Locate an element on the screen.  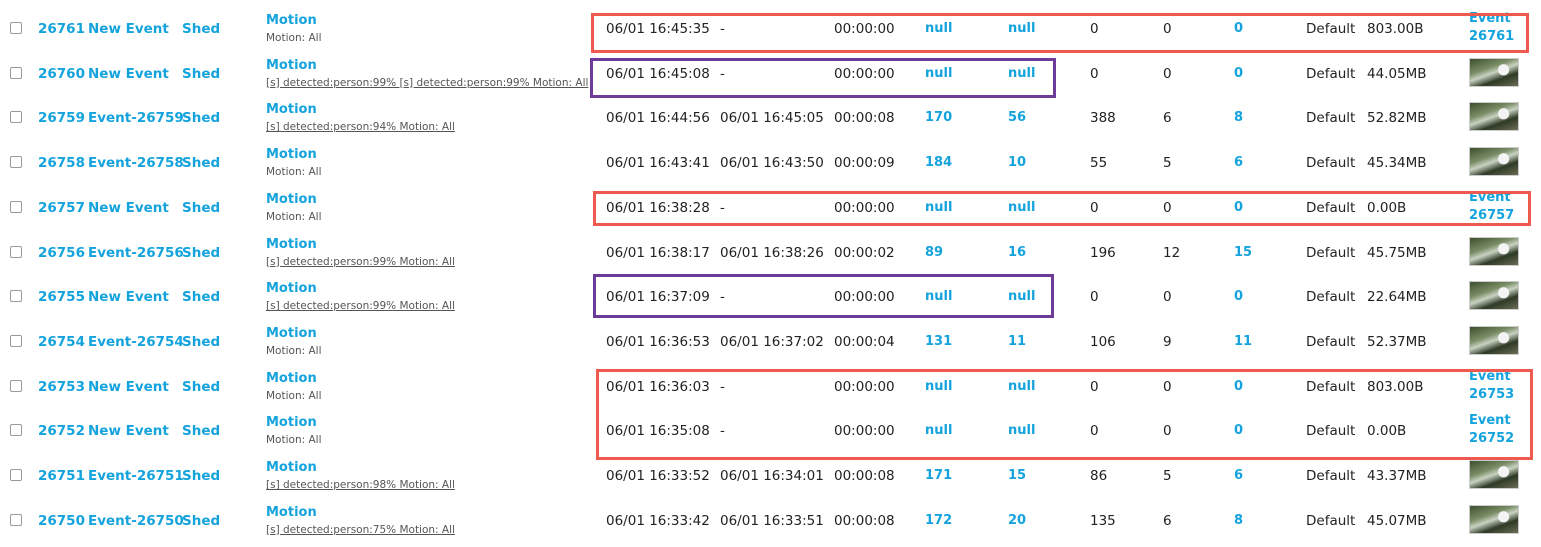
event-id-link: 26758 is located at coordinates (61, 163).